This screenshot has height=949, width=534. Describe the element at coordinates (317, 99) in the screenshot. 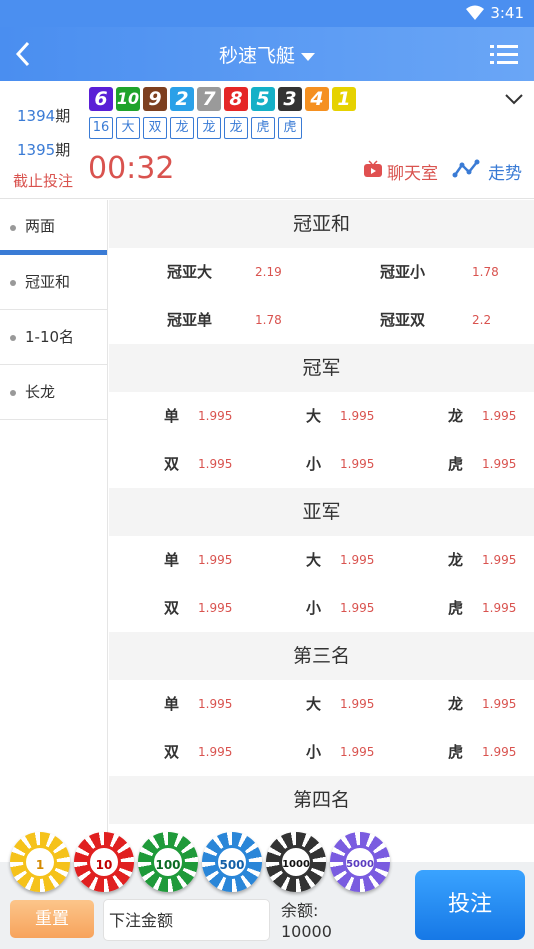

I see `result-number-ball: 4` at that location.